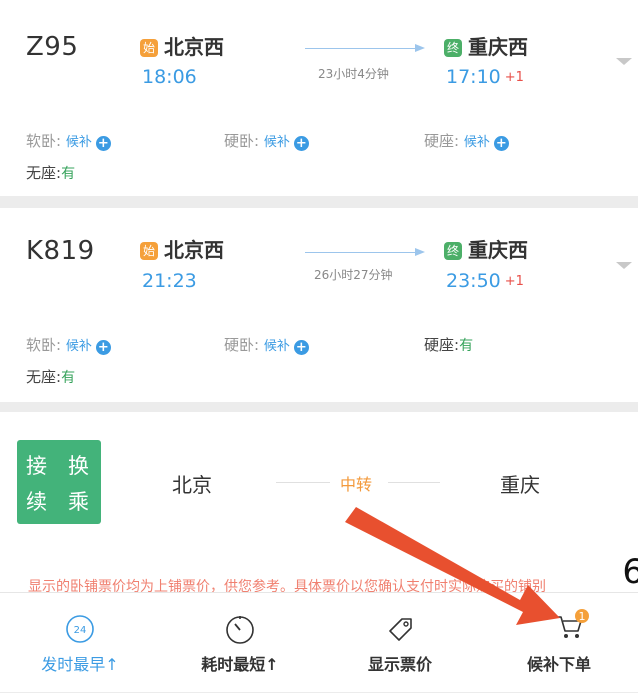  What do you see at coordinates (240, 664) in the screenshot?
I see `sort-shortest-label: 耗时最短↑` at bounding box center [240, 664].